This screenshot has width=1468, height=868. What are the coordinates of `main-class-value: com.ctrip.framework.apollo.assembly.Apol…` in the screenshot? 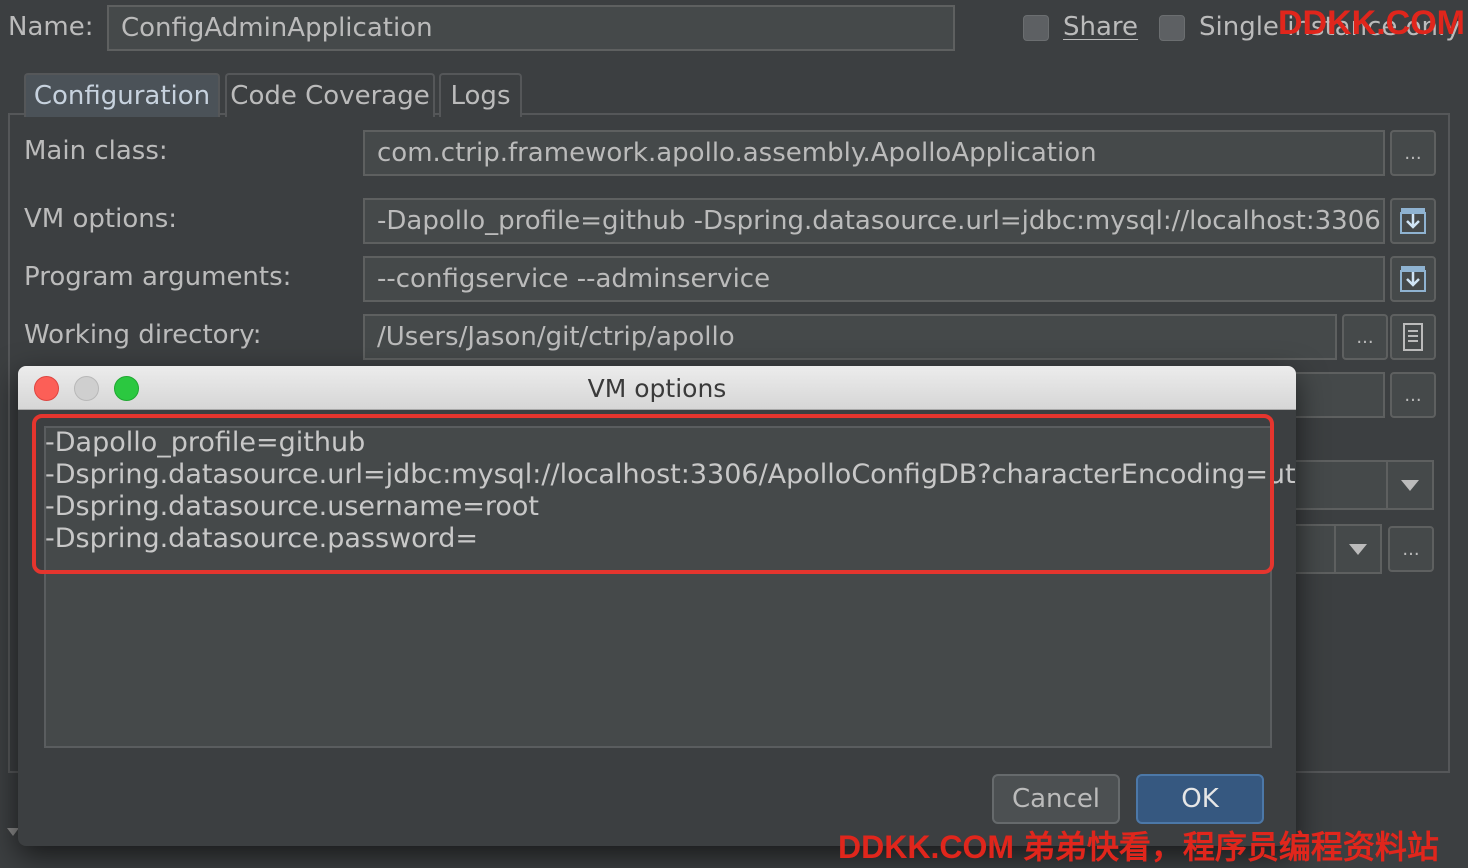 It's located at (737, 153).